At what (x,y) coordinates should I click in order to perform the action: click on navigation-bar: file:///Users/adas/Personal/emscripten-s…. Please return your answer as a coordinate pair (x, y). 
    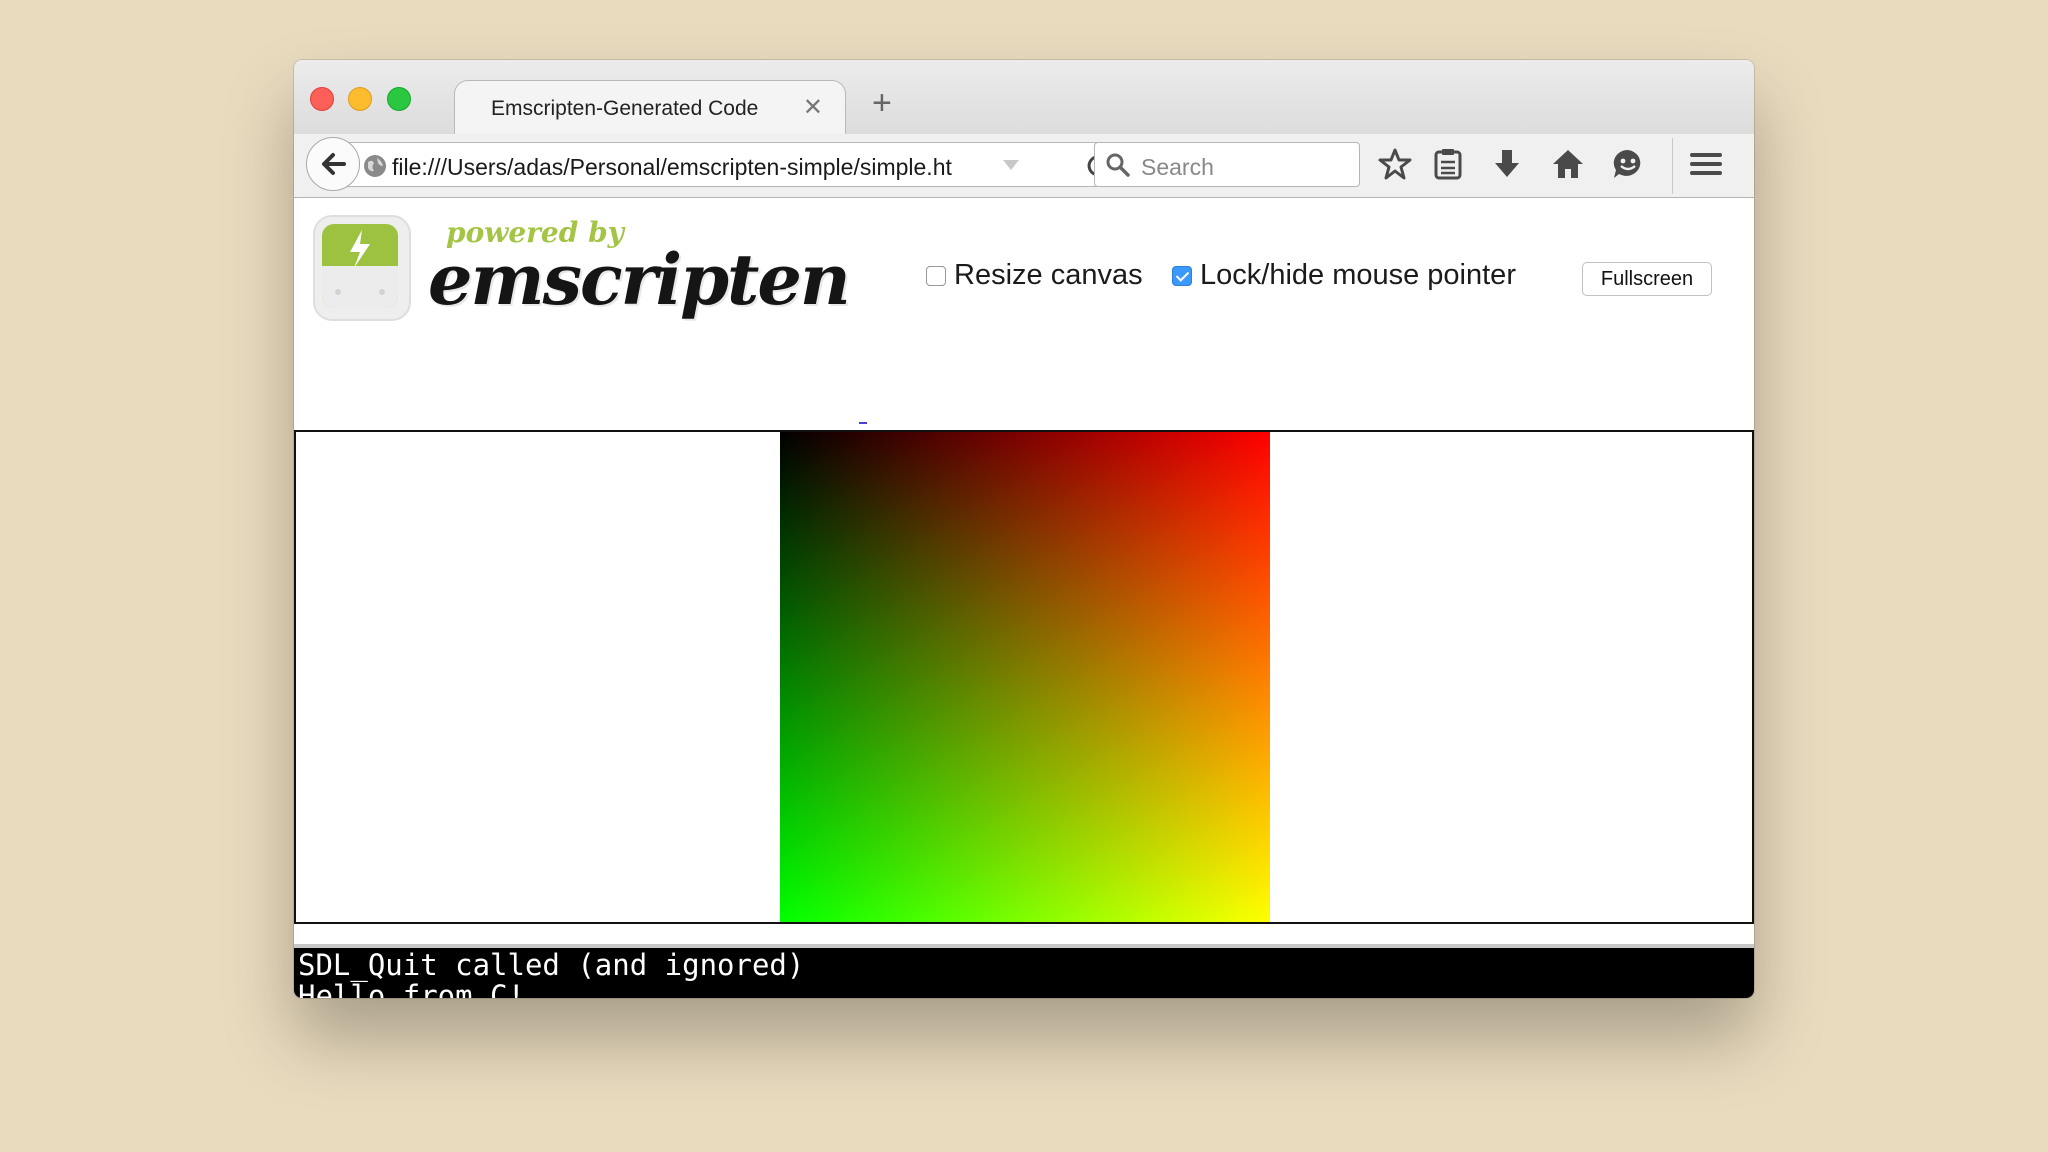
    Looking at the image, I should click on (1024, 166).